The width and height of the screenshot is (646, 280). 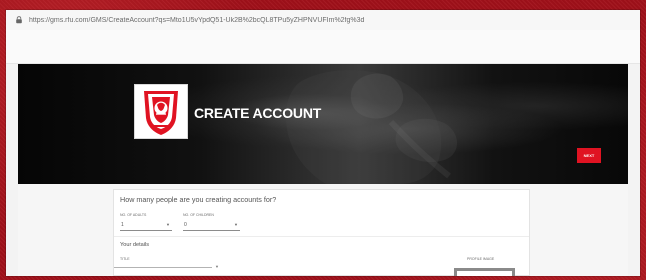 I want to click on rugby-player-background, so click(x=371, y=127).